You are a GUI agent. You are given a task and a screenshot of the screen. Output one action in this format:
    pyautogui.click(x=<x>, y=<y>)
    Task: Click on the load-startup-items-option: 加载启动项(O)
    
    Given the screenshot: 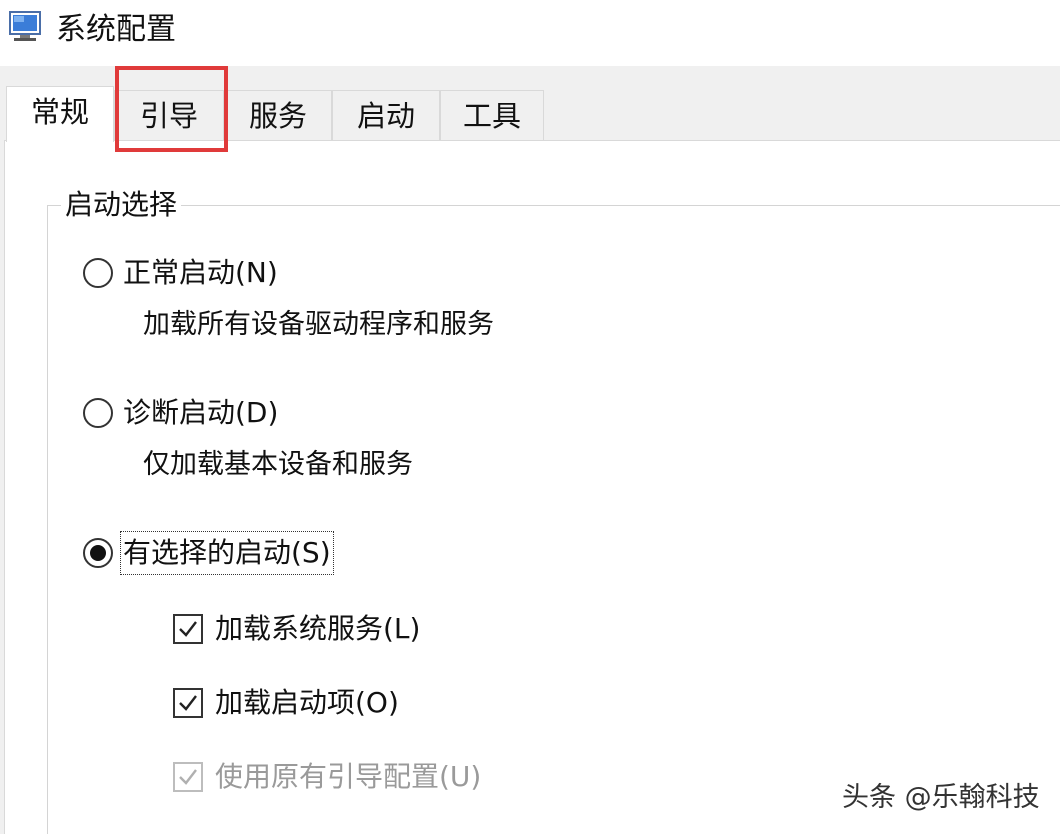 What is the action you would take?
    pyautogui.click(x=286, y=703)
    